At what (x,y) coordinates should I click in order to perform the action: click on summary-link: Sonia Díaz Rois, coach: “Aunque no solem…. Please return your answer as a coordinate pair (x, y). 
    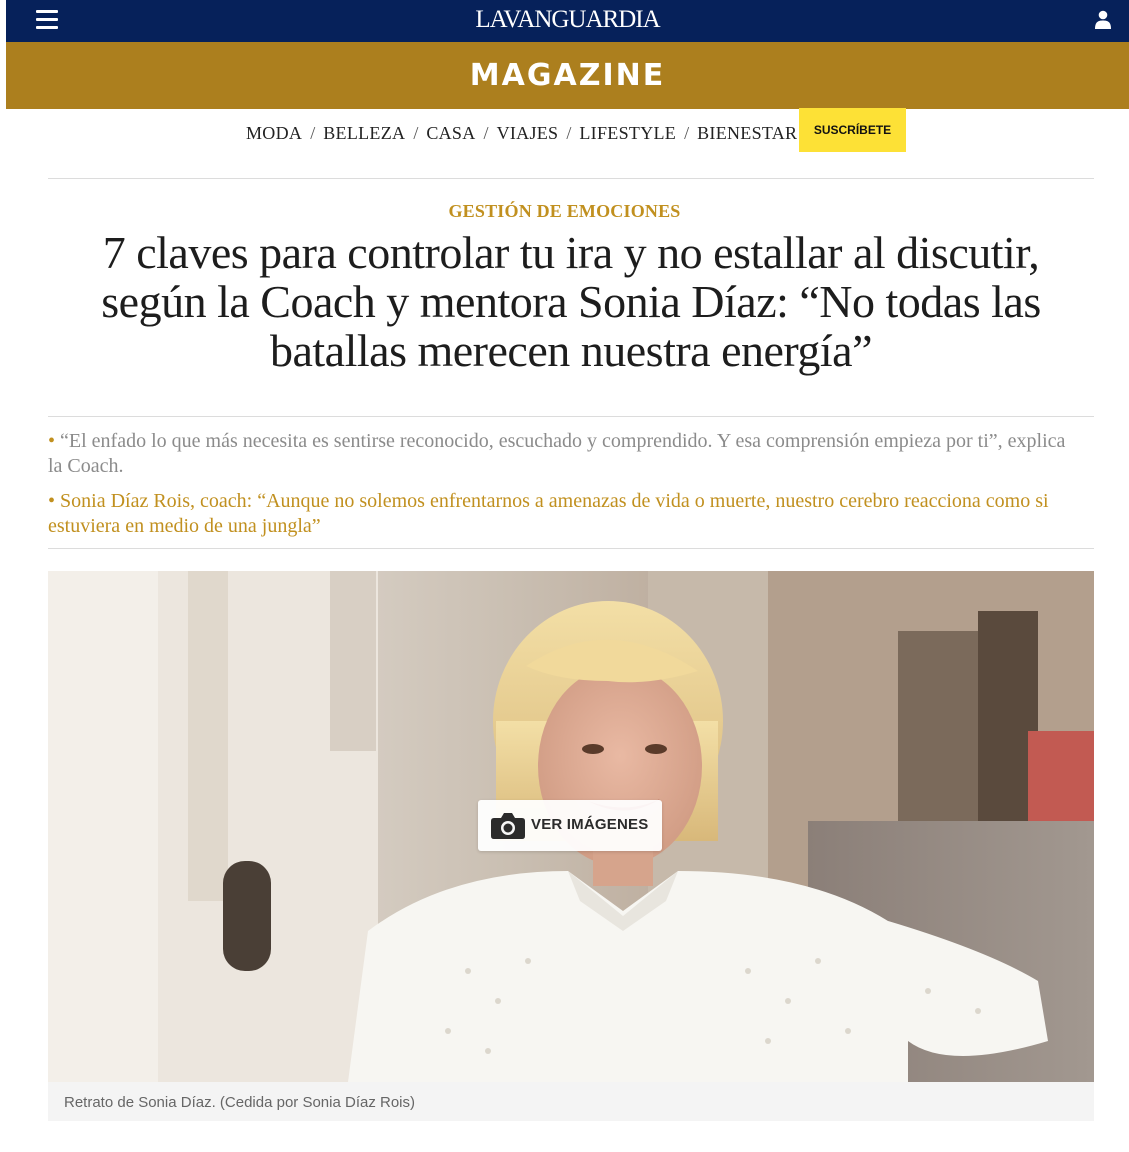
    Looking at the image, I should click on (548, 513).